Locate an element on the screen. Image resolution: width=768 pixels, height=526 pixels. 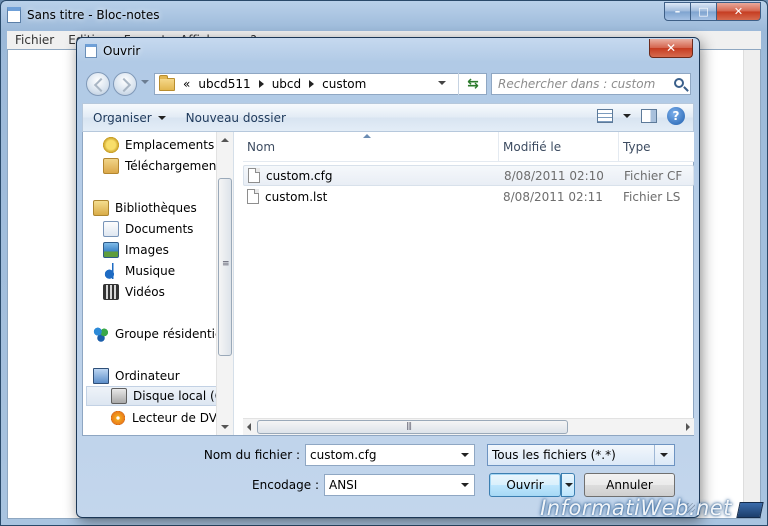
file-type: Fichier LS is located at coordinates (652, 196).